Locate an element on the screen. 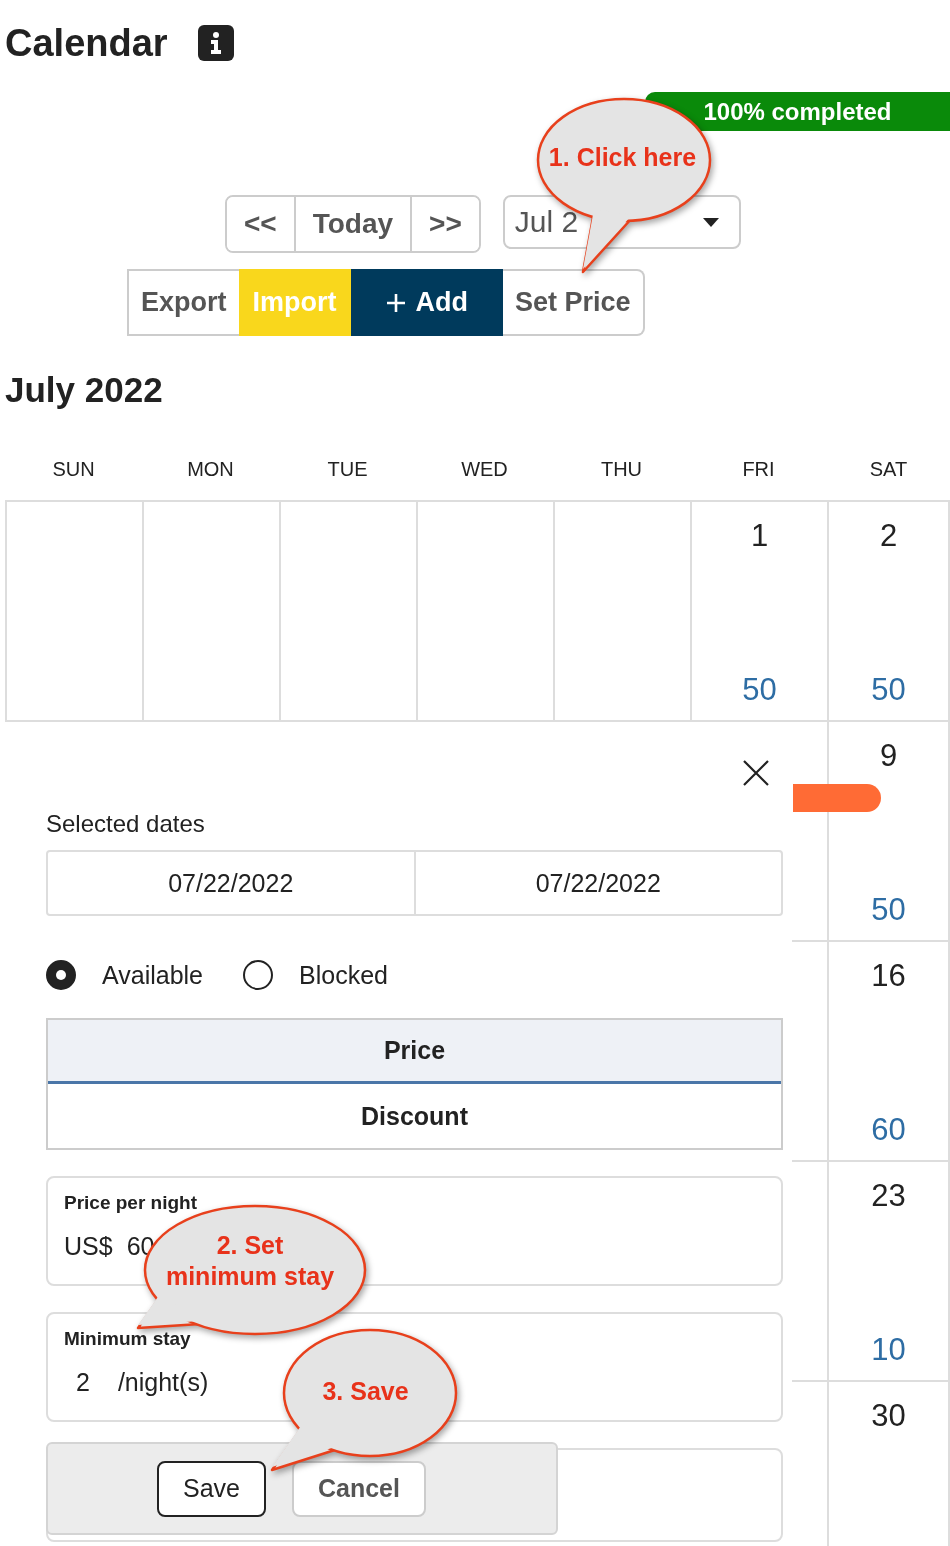 The image size is (950, 1546). plus-icon is located at coordinates (395, 302).